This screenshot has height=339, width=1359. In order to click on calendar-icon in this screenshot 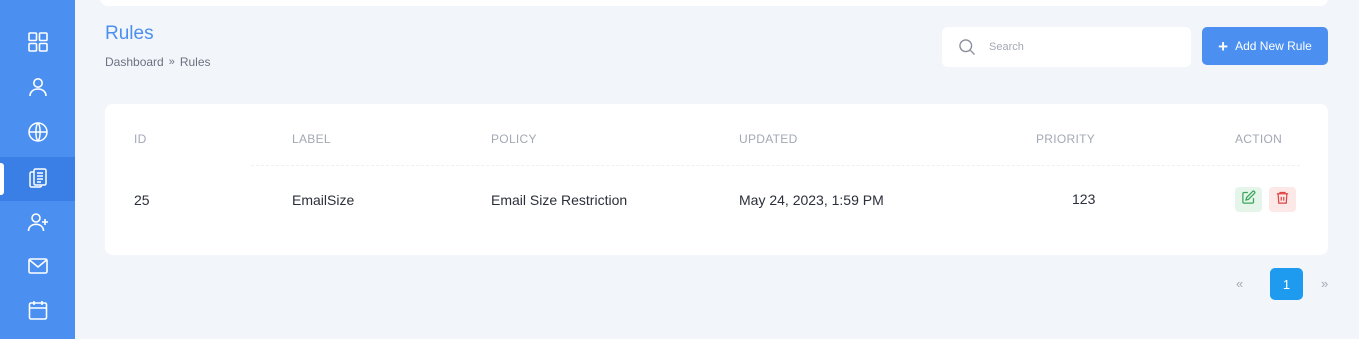, I will do `click(38, 312)`.